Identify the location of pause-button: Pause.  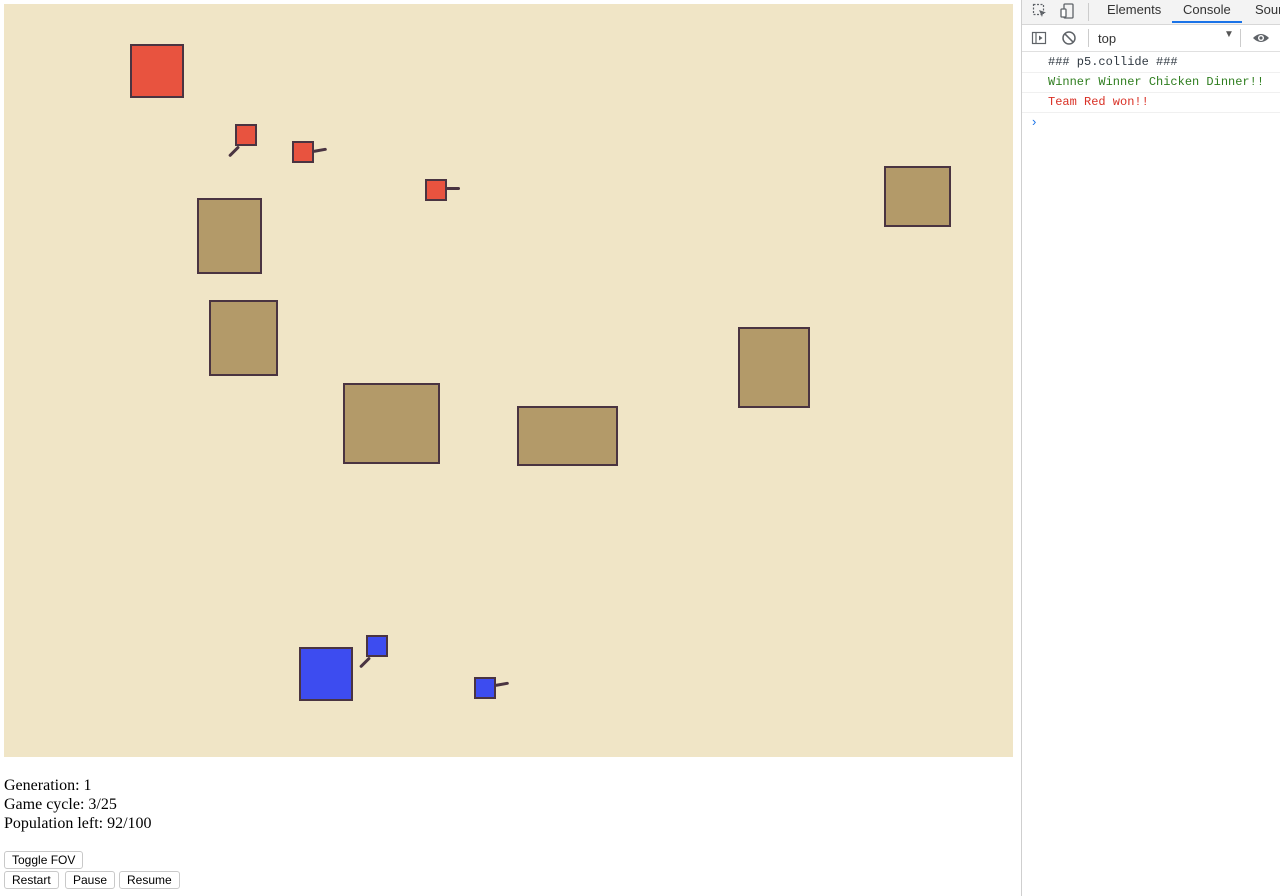
(90, 880).